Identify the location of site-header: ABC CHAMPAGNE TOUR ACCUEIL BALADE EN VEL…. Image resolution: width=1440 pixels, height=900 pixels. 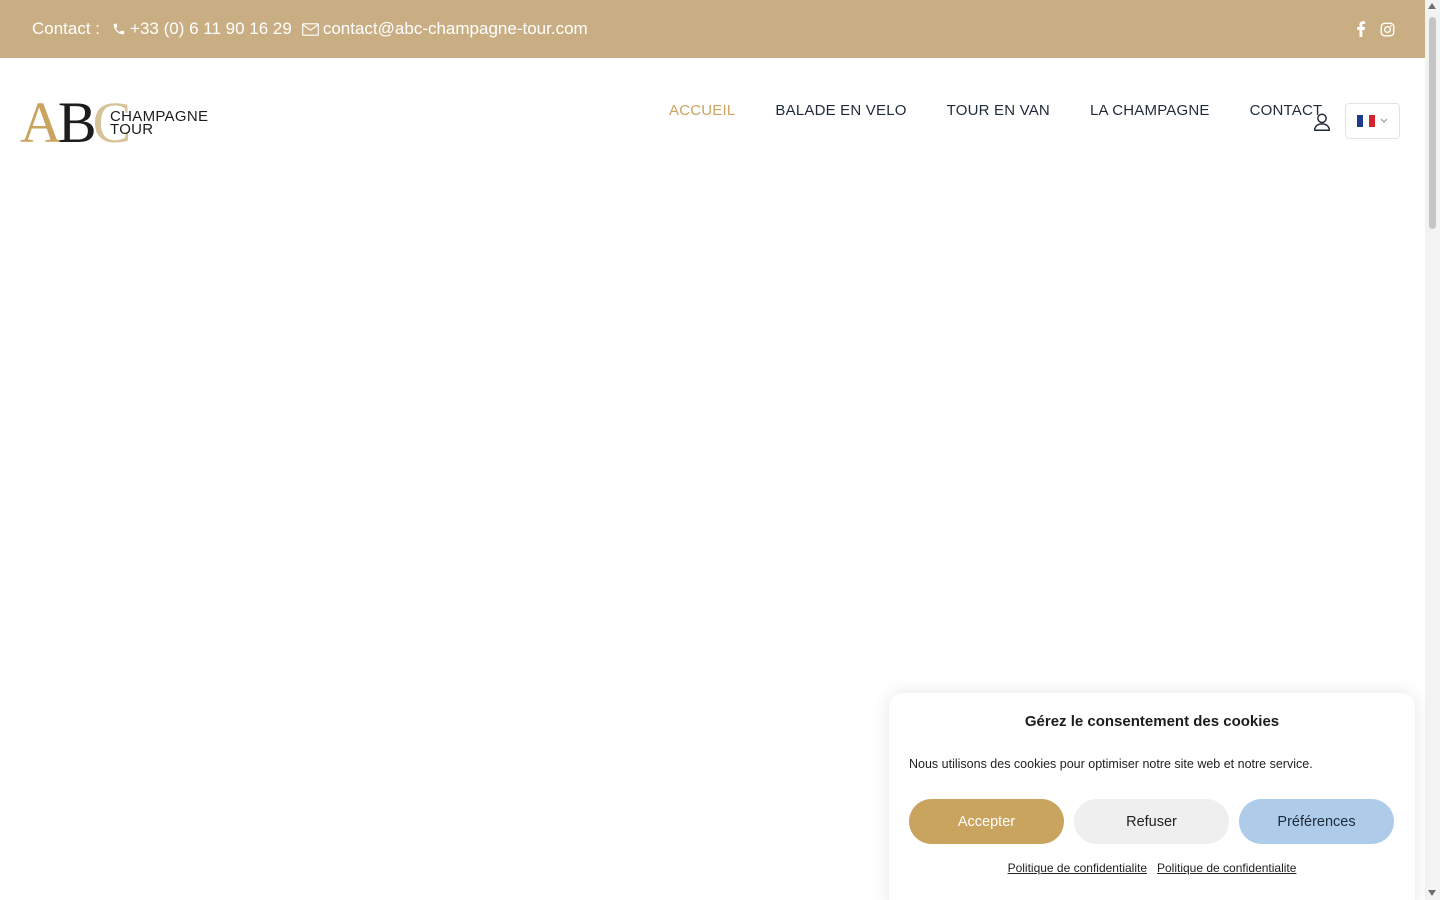
(712, 123).